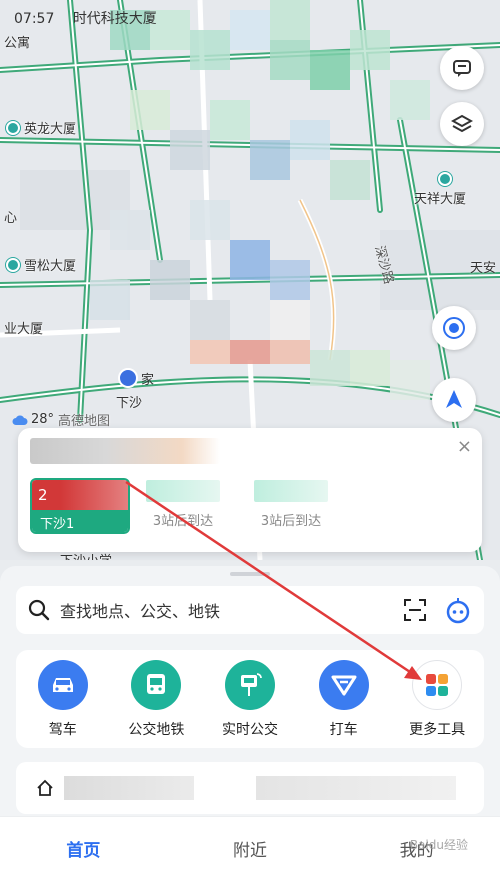  Describe the element at coordinates (80, 506) in the screenshot. I see `bus-stop-chip: 2 下沙1` at that location.